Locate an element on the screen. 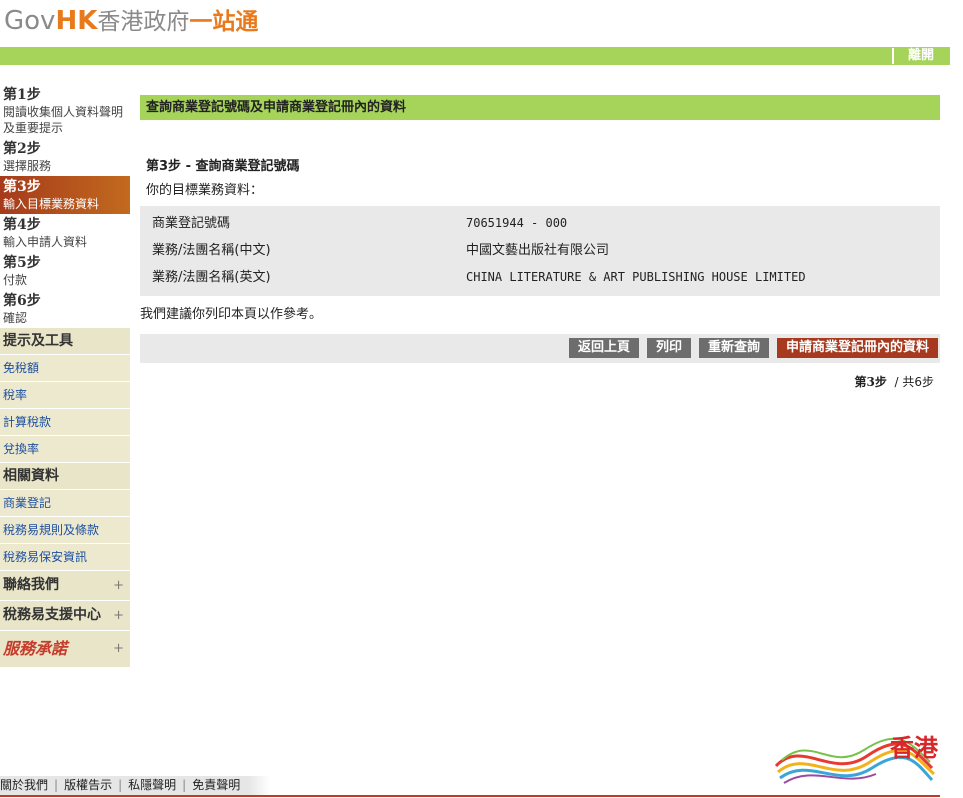 The image size is (963, 798). step-title: 第5步 is located at coordinates (22, 263).